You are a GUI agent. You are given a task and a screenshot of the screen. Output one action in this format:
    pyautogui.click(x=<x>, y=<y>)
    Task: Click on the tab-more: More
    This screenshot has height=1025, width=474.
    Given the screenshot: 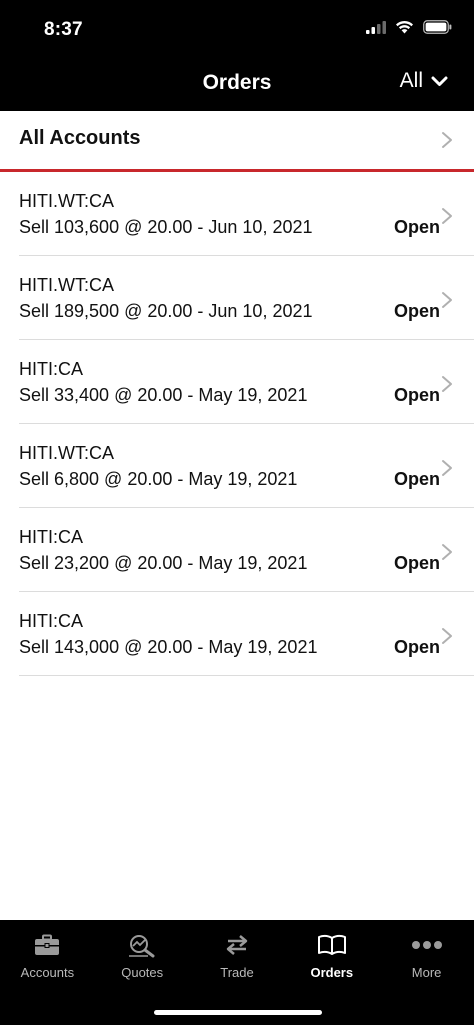 What is the action you would take?
    pyautogui.click(x=426, y=960)
    